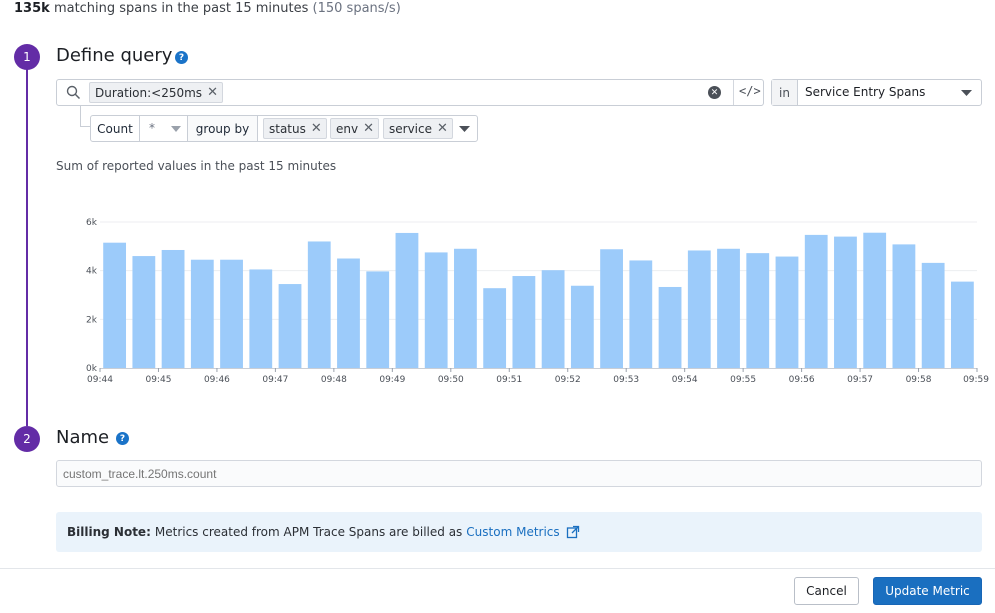 This screenshot has width=995, height=613. What do you see at coordinates (750, 91) in the screenshot?
I see `code-icon: </>` at bounding box center [750, 91].